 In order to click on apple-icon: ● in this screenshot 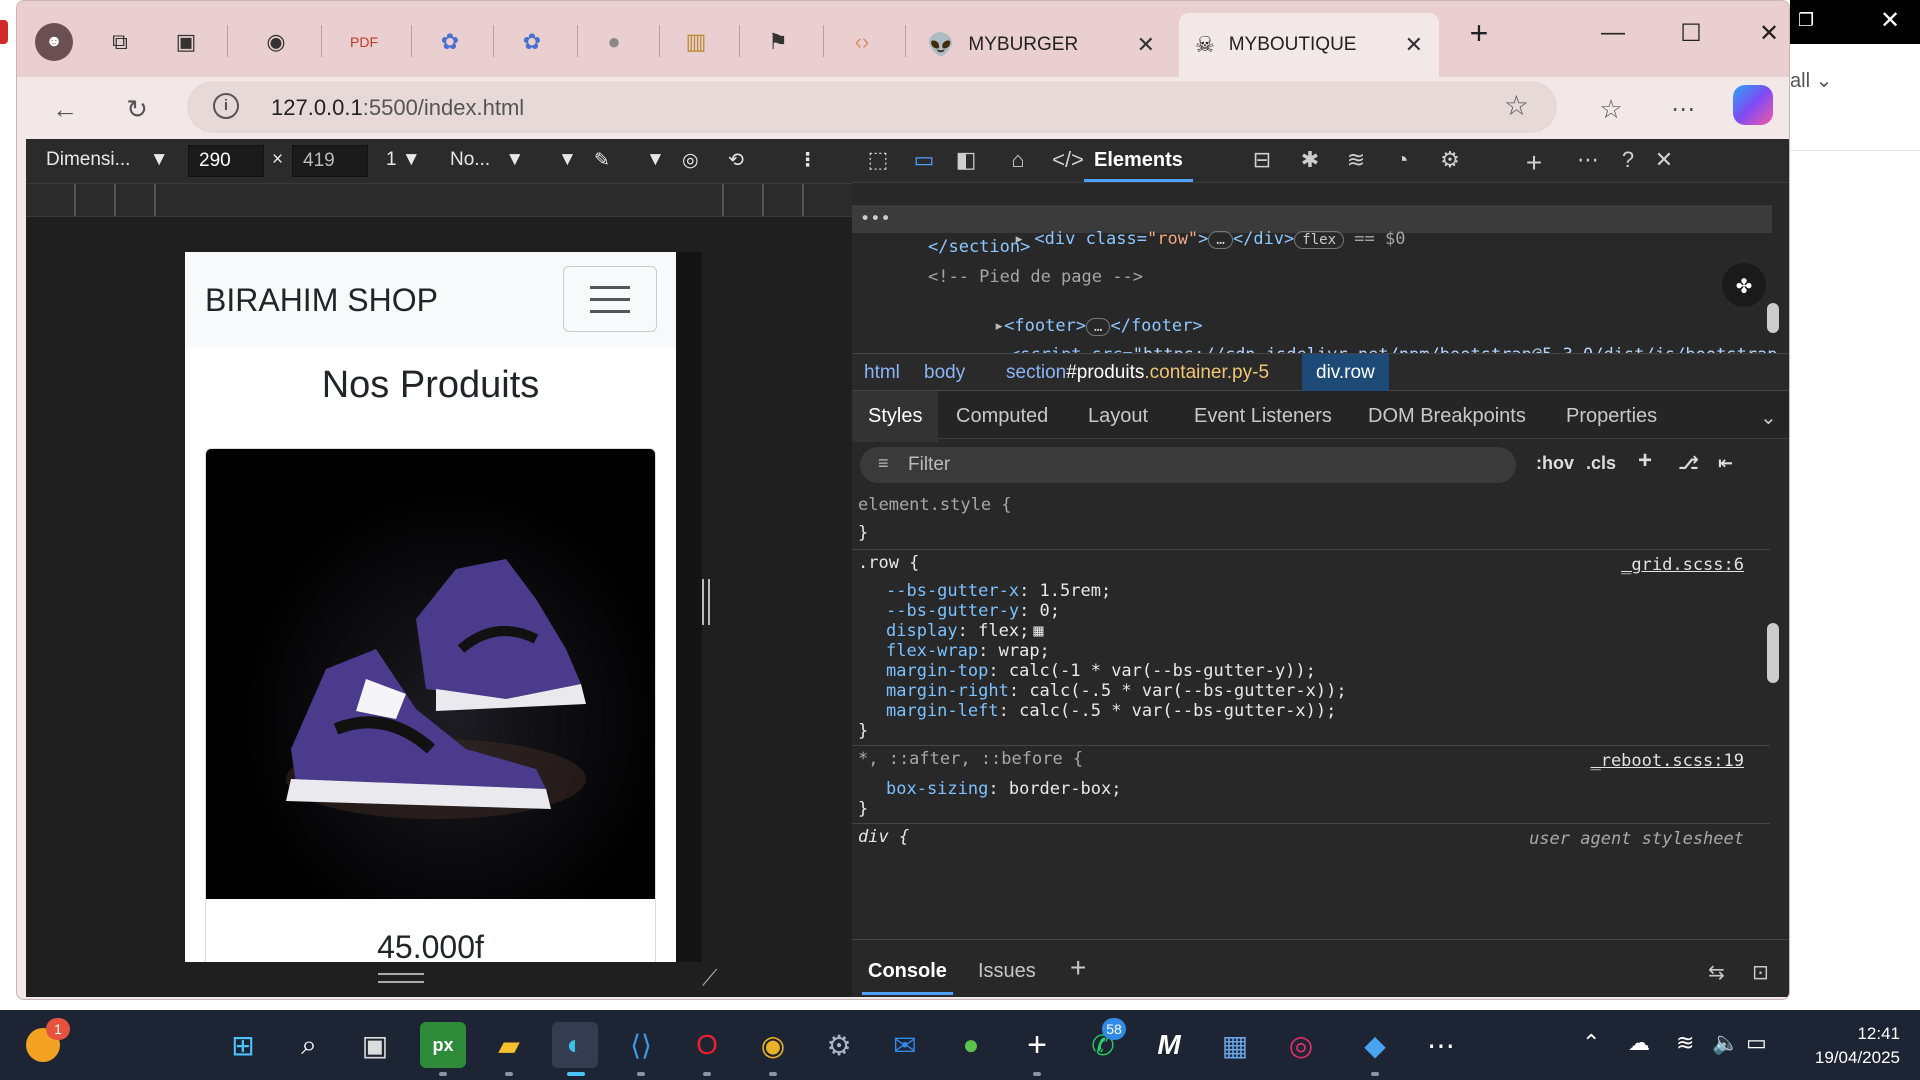, I will do `click(614, 42)`.